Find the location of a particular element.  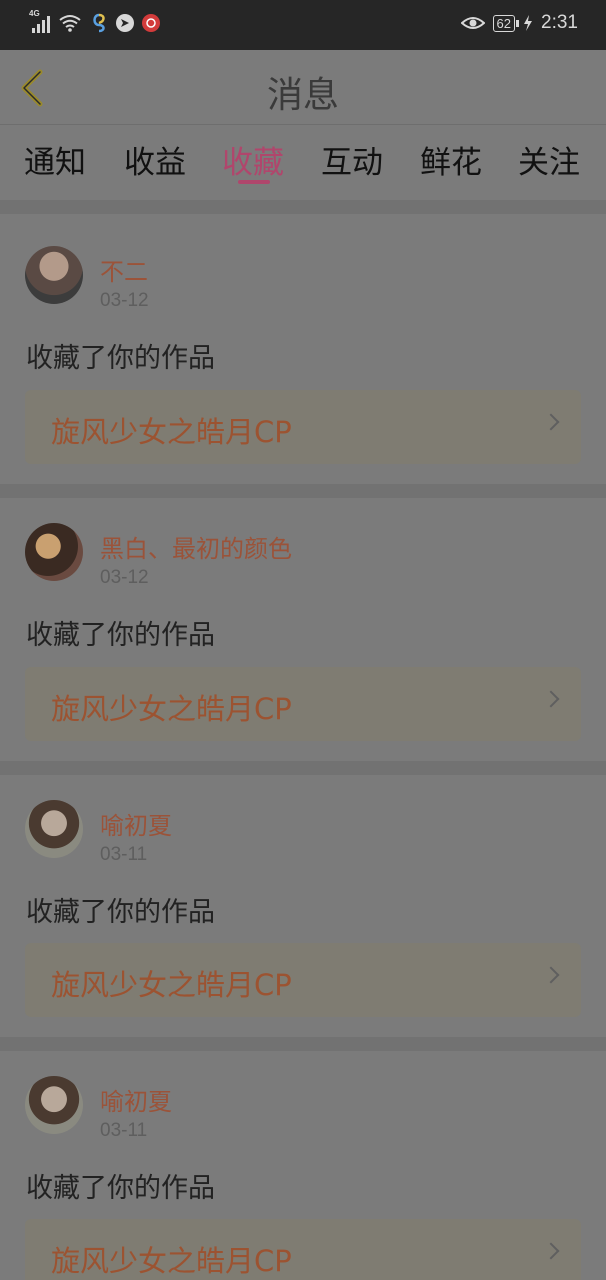

page-title: 消息 is located at coordinates (302, 95).